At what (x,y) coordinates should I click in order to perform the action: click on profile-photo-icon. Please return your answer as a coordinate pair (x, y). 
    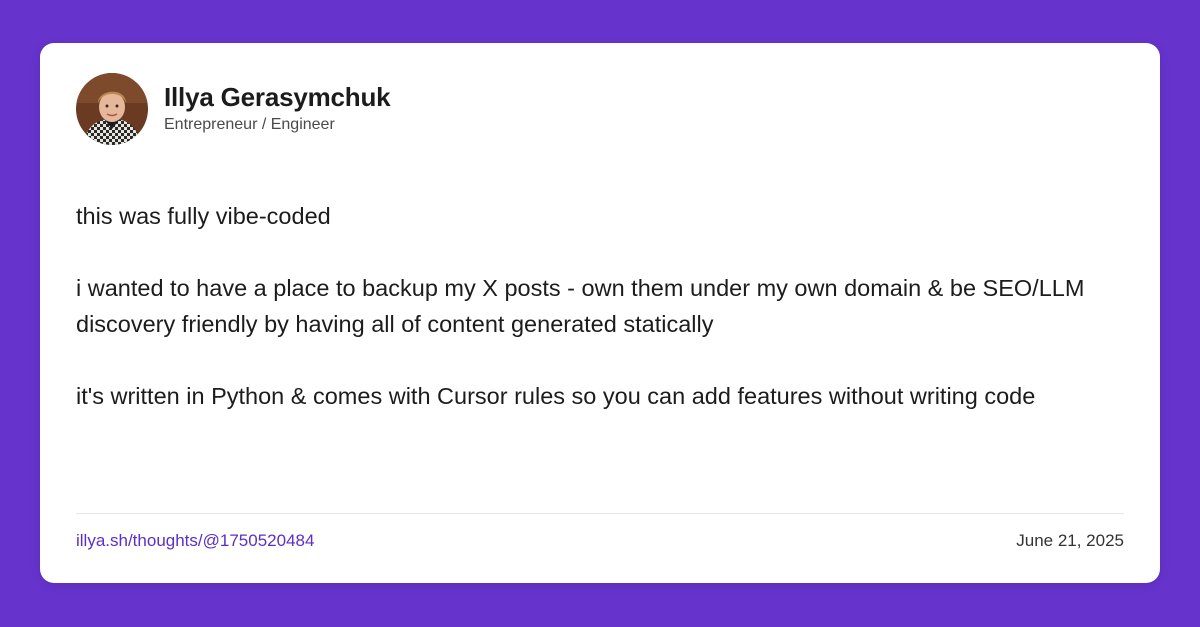
    Looking at the image, I should click on (112, 109).